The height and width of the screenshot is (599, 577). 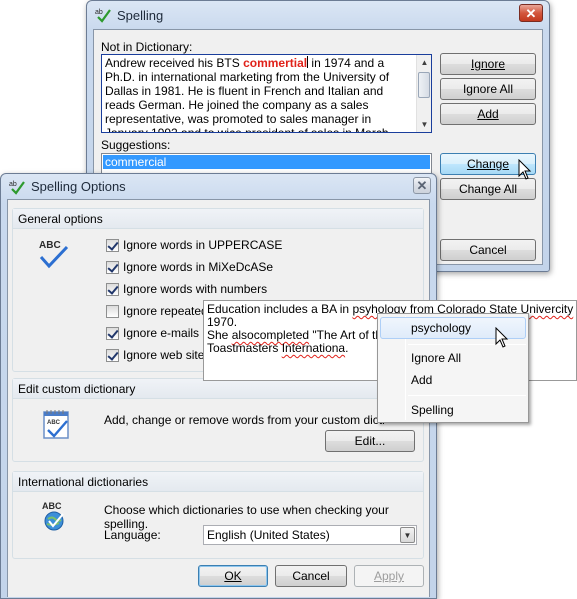 I want to click on change-all-label: Change All, so click(x=488, y=189).